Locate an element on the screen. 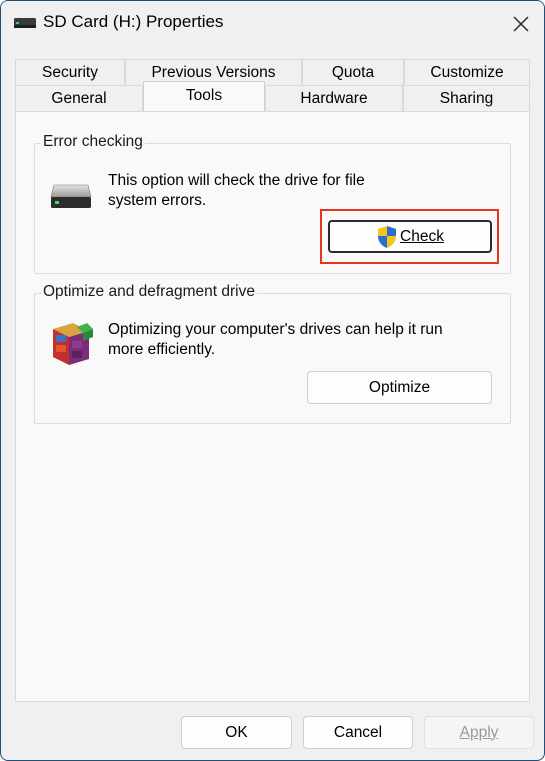 Image resolution: width=545 pixels, height=761 pixels. tab-label: Tools is located at coordinates (204, 95).